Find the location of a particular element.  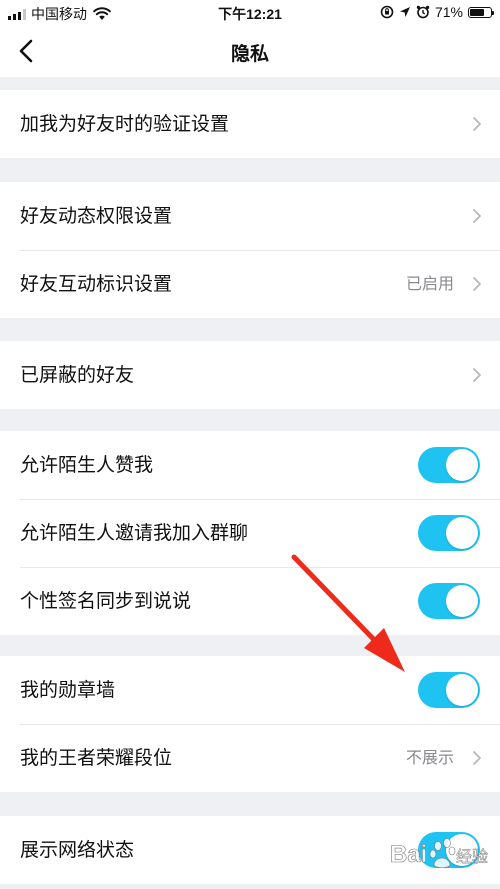

page-title: 隐私 is located at coordinates (249, 54).